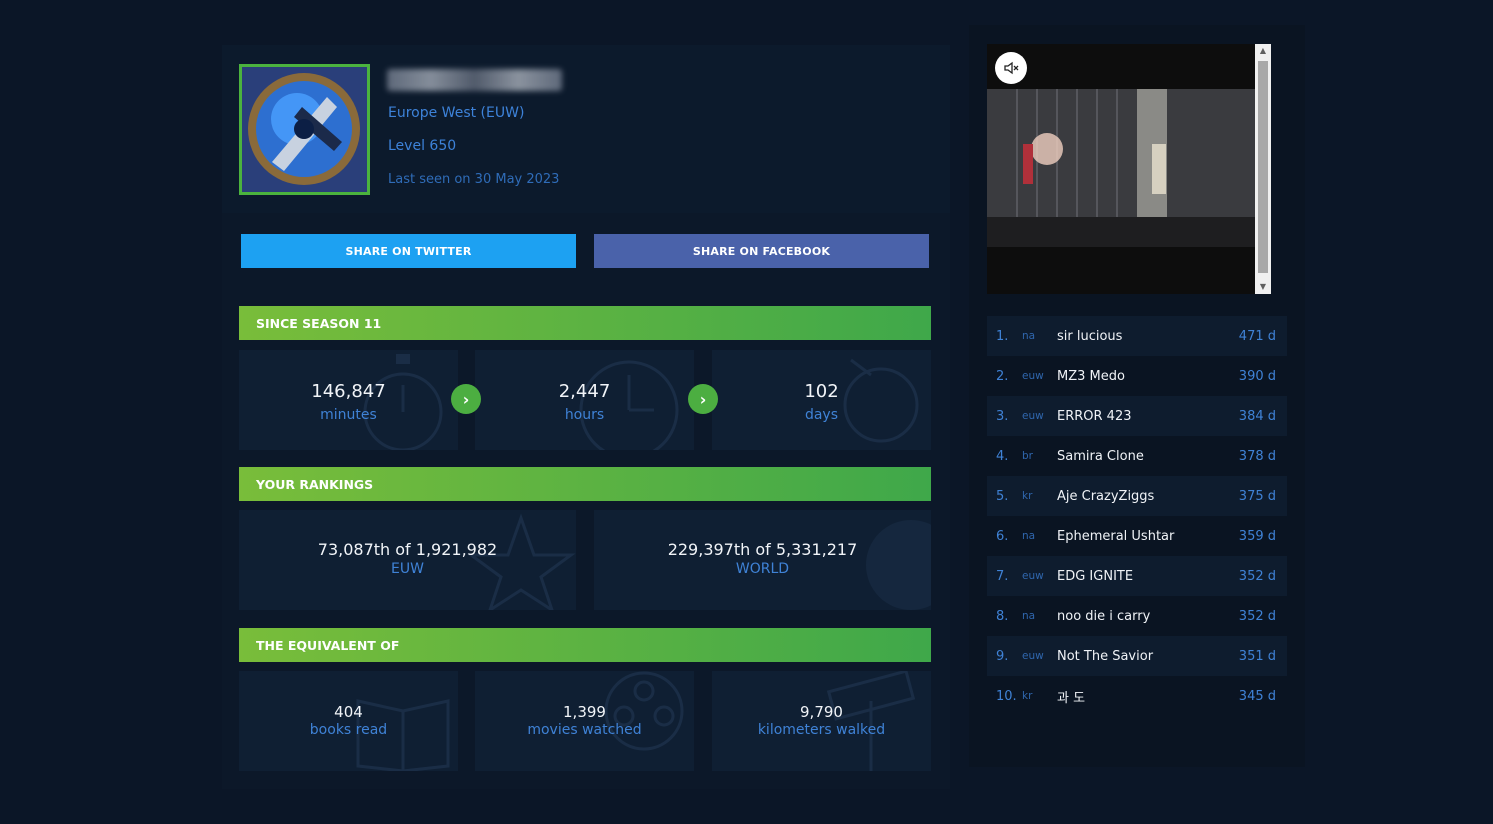  I want to click on section-header-equivalent: THE EQUIVALENT OF, so click(585, 645).